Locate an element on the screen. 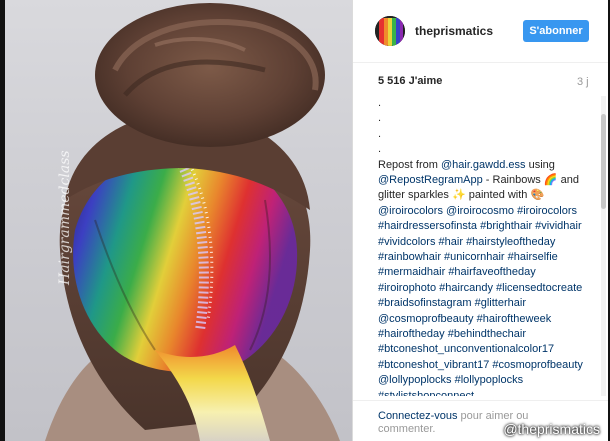  caption-tag-link: #hairoftheweek is located at coordinates (514, 319).